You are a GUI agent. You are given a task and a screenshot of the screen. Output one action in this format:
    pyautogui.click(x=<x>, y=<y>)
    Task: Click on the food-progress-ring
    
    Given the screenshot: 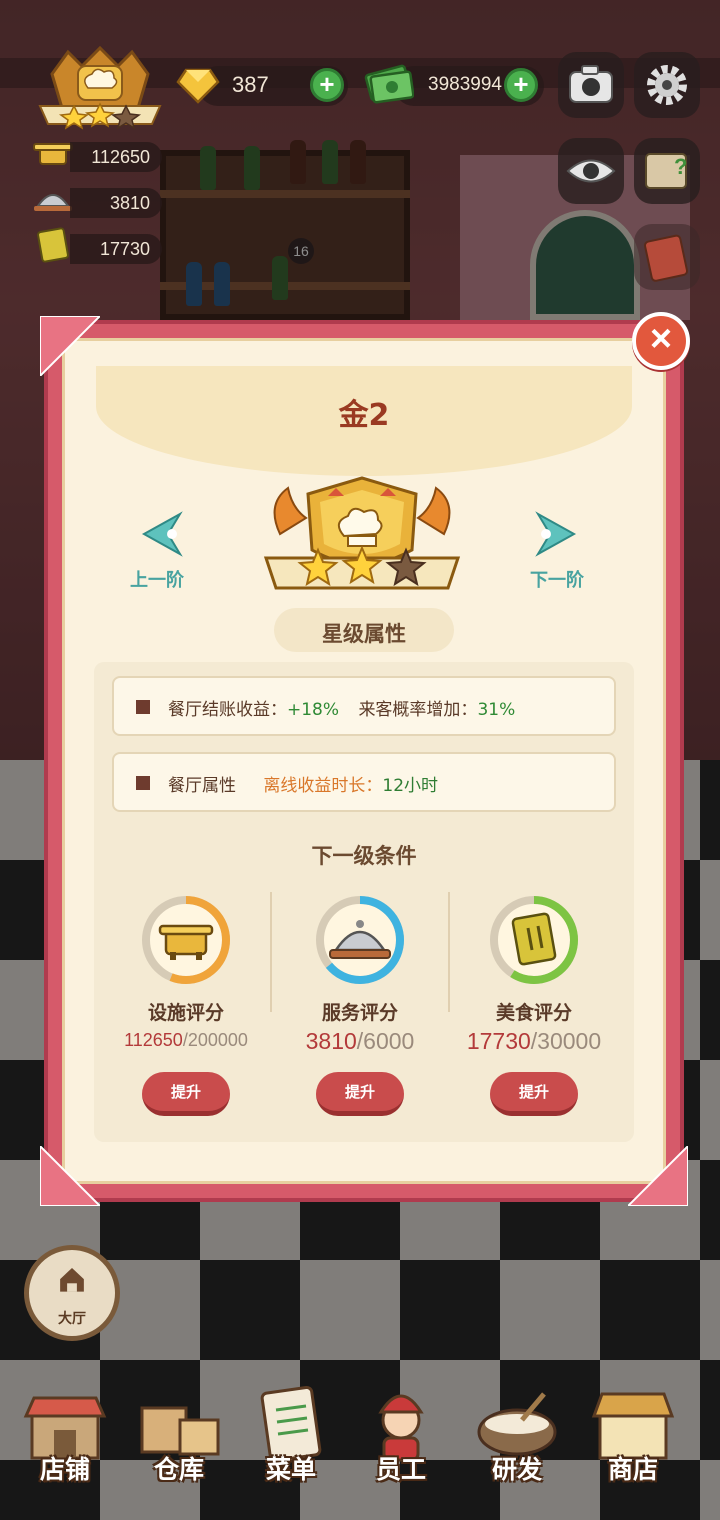 What is the action you would take?
    pyautogui.click(x=534, y=940)
    